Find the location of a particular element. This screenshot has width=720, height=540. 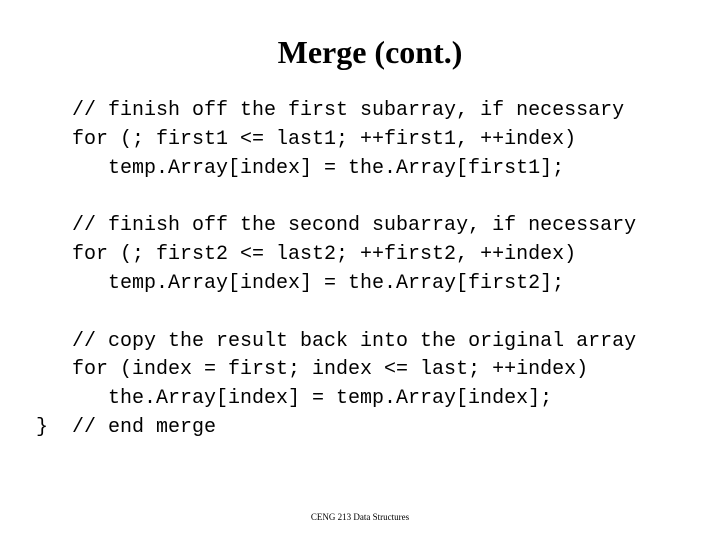

code-statement: temp.Array[index] = the.Array[first1]; is located at coordinates (336, 168).